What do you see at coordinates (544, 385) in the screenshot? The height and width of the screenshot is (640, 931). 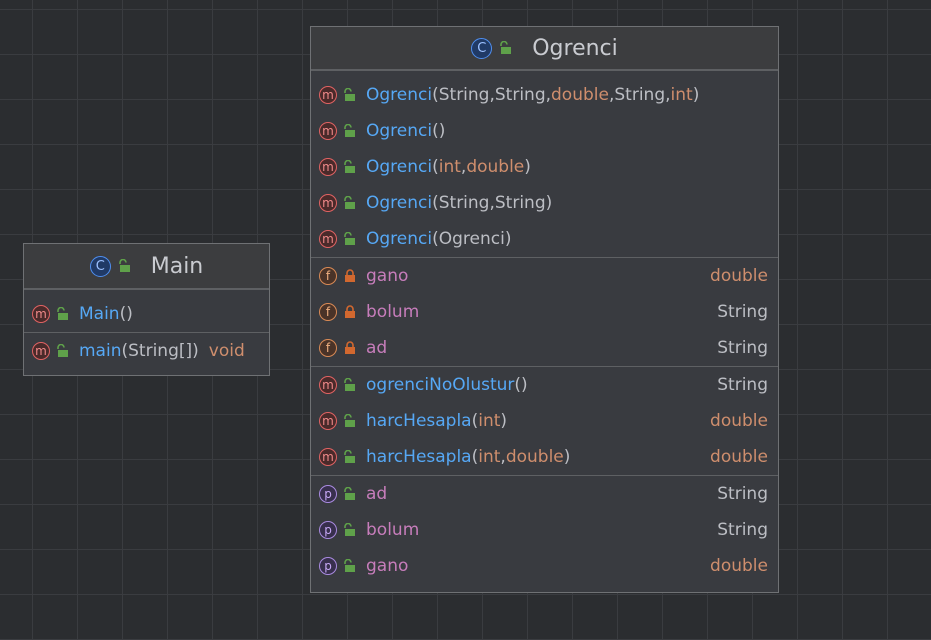 I see `method-row: m ogrenciNoOlustur() String` at bounding box center [544, 385].